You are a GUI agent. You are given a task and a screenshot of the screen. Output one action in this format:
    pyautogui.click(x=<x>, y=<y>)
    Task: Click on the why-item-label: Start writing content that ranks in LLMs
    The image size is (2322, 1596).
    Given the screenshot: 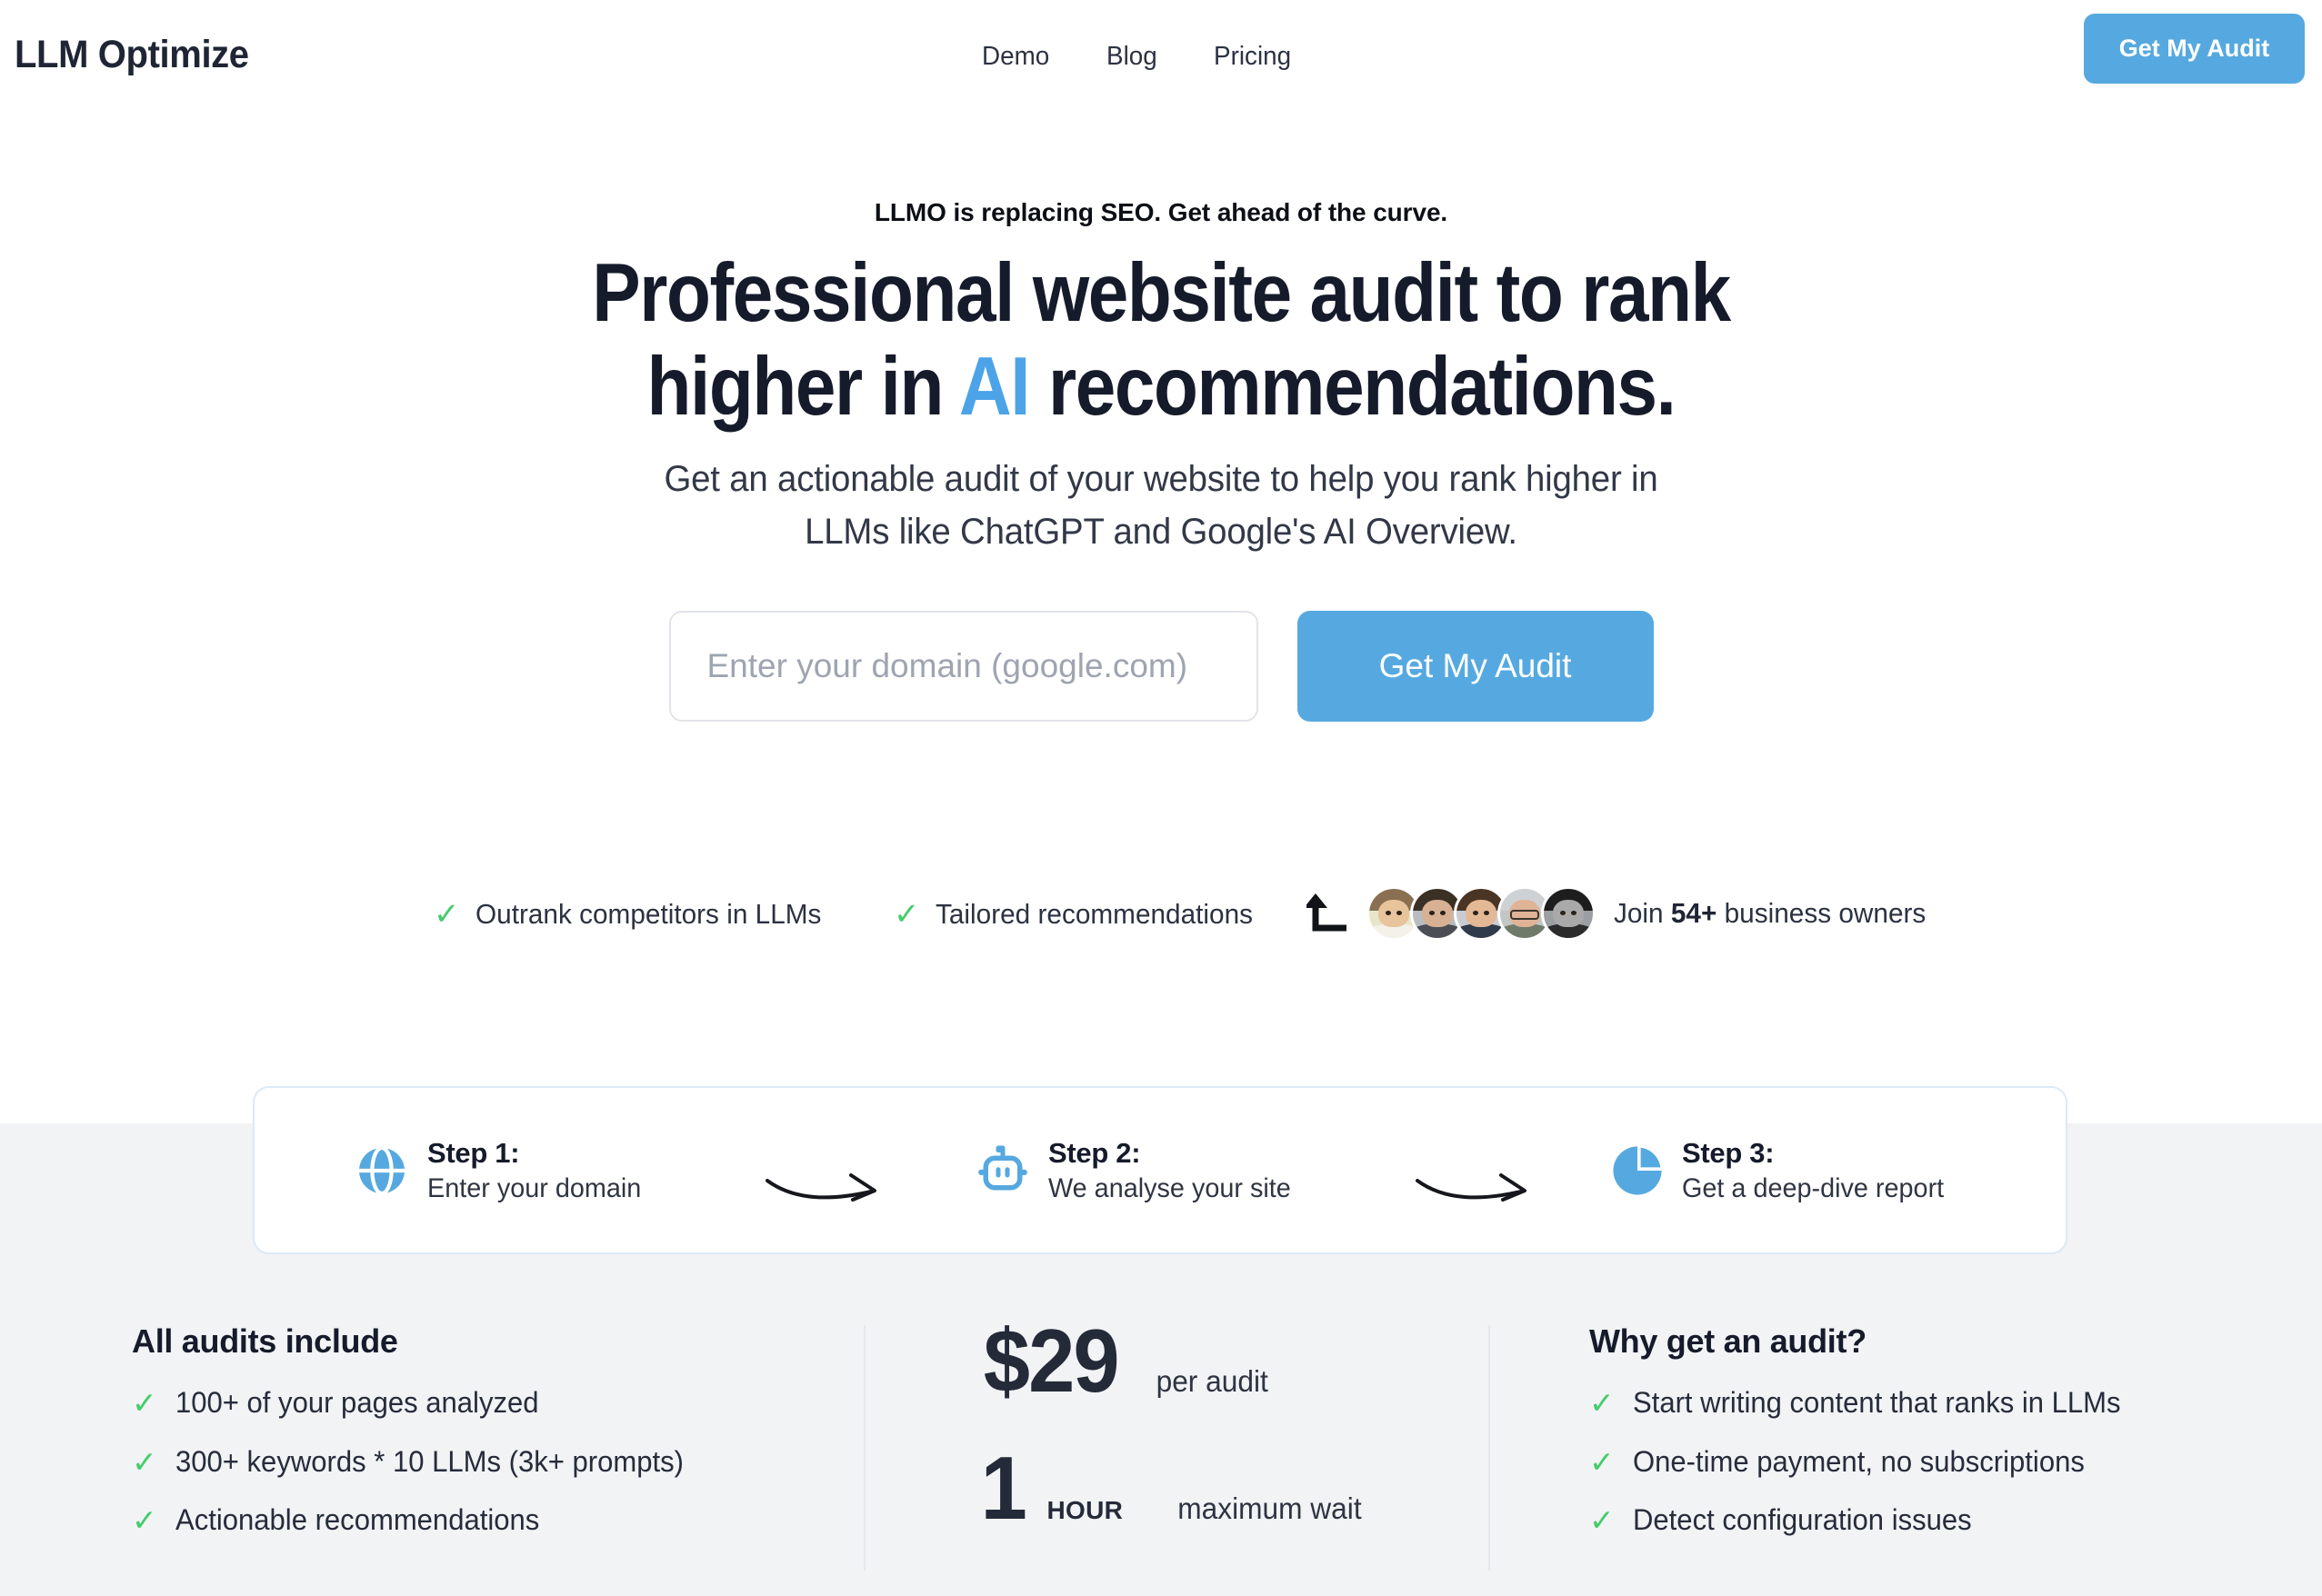 What is the action you would take?
    pyautogui.click(x=1876, y=1402)
    